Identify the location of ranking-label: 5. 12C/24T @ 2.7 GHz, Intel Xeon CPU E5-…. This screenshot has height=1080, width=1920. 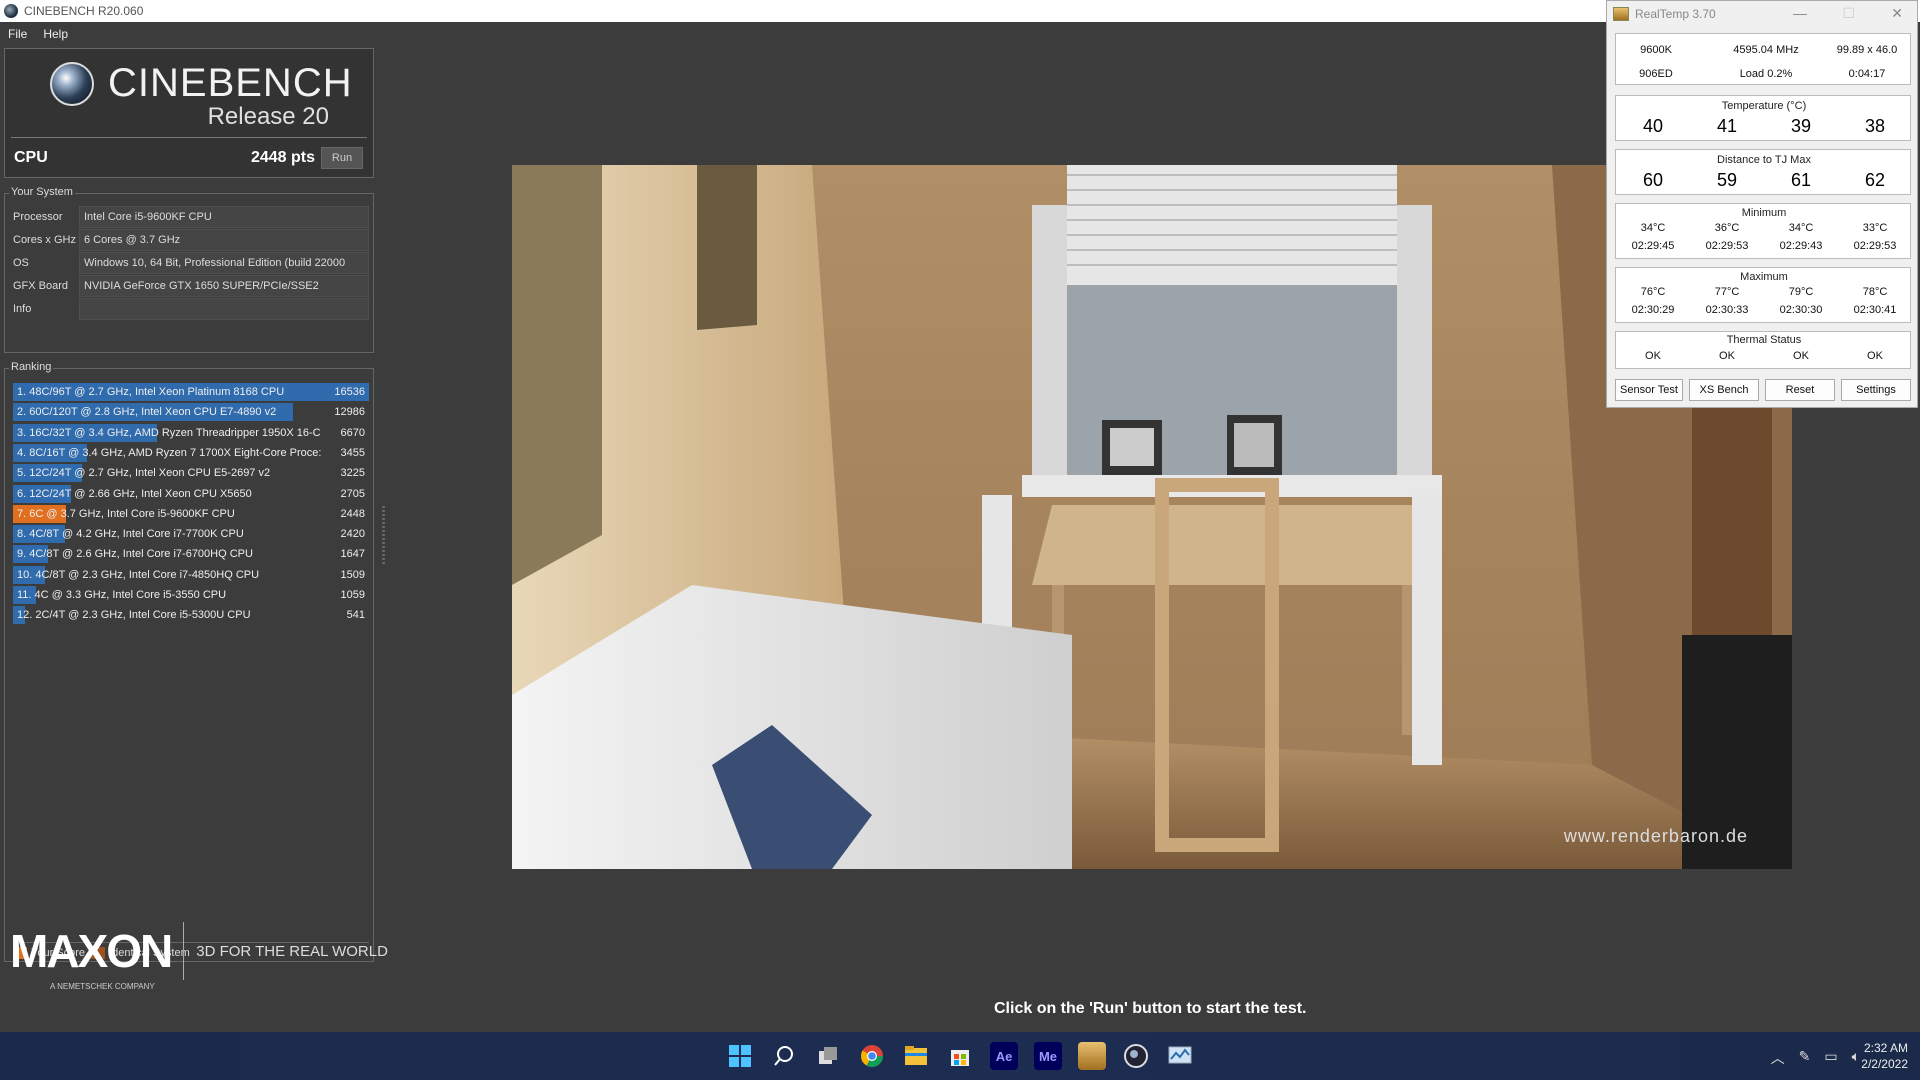
(144, 473).